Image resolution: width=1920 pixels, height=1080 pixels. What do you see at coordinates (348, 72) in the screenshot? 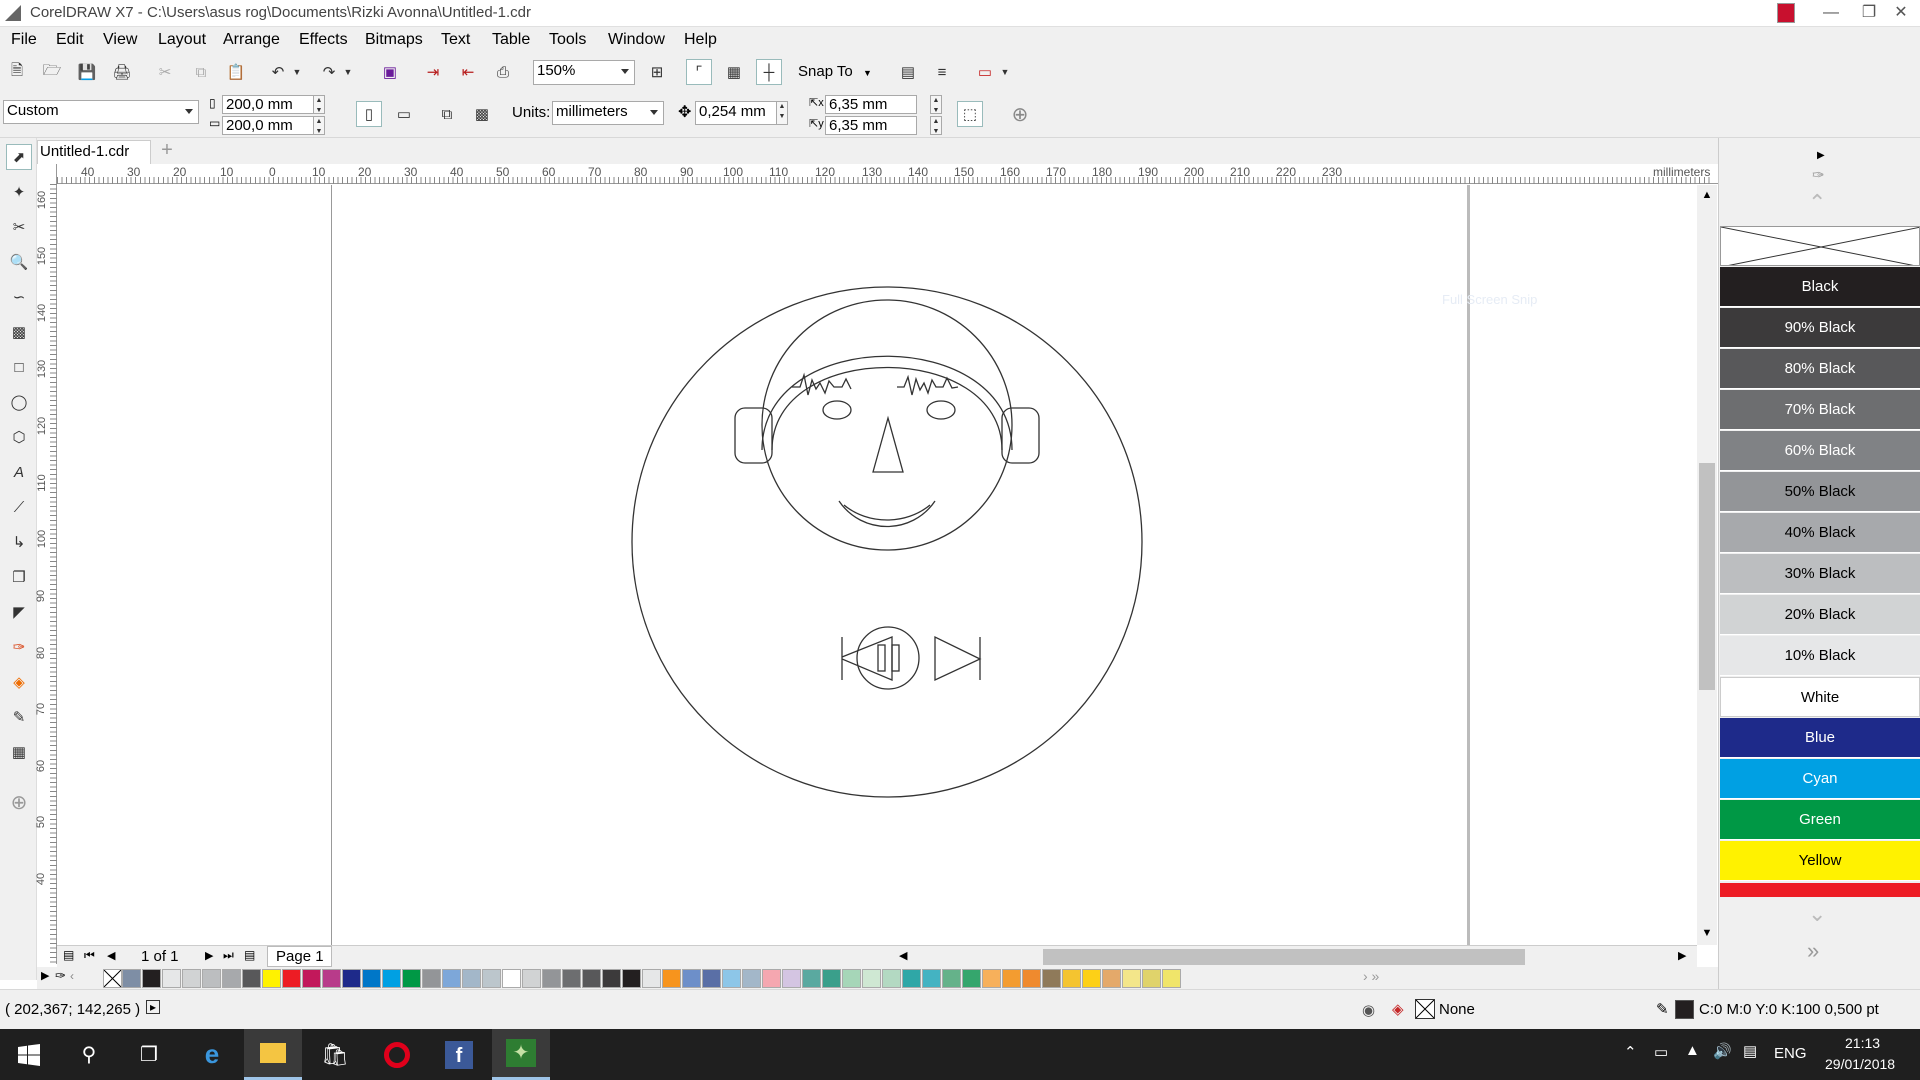
I see `redo-dropdown-icon: ▼` at bounding box center [348, 72].